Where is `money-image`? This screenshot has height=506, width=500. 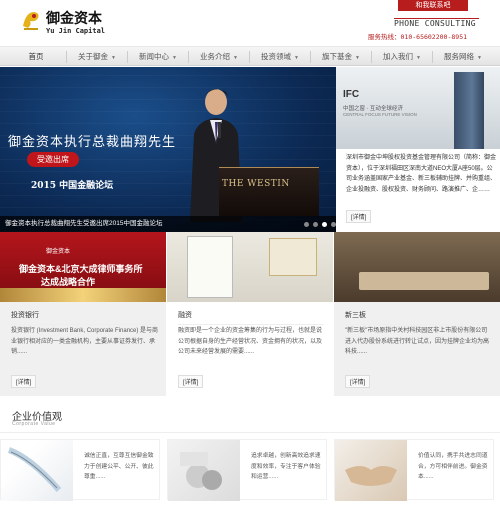 money-image is located at coordinates (204, 470).